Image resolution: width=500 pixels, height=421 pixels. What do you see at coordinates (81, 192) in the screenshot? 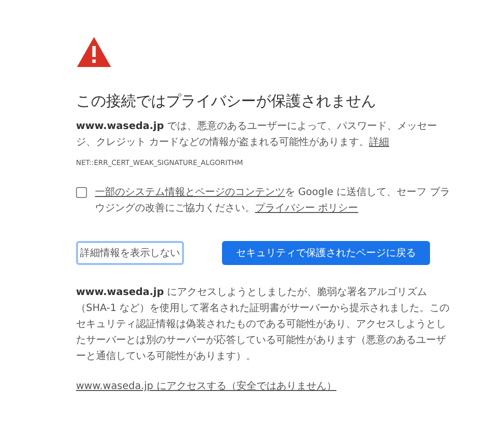
I see `checkbox` at bounding box center [81, 192].